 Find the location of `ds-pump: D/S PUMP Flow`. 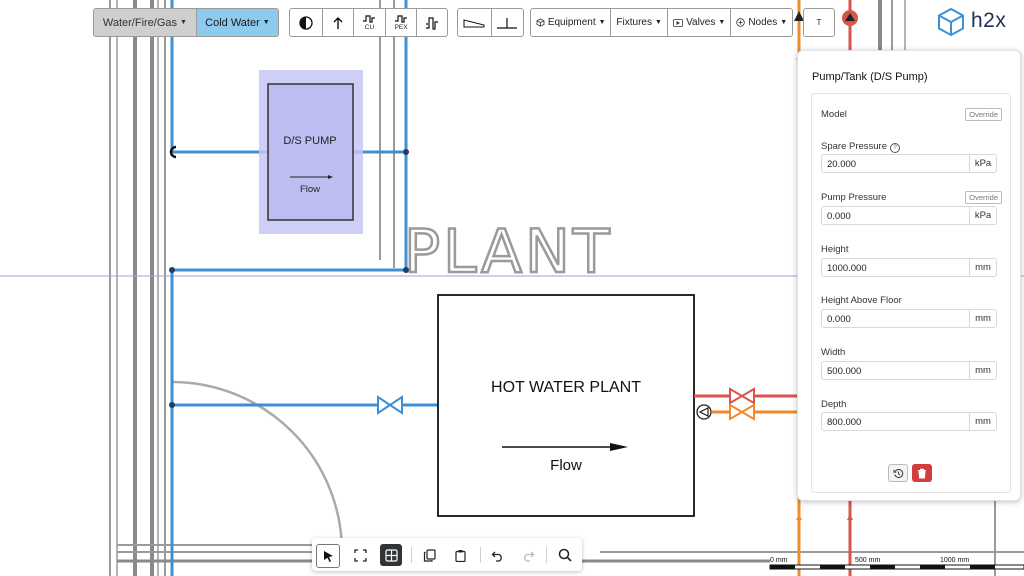

ds-pump: D/S PUMP Flow is located at coordinates (311, 152).